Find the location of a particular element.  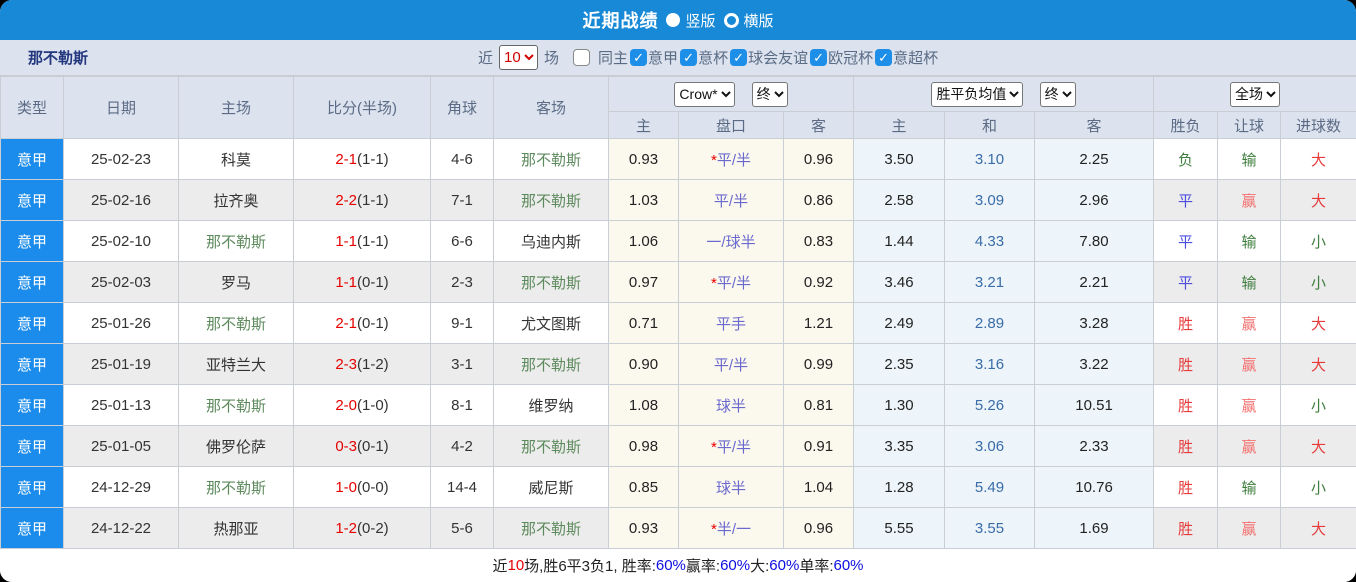

layout-radio-horizontal: 横版 is located at coordinates (748, 20).